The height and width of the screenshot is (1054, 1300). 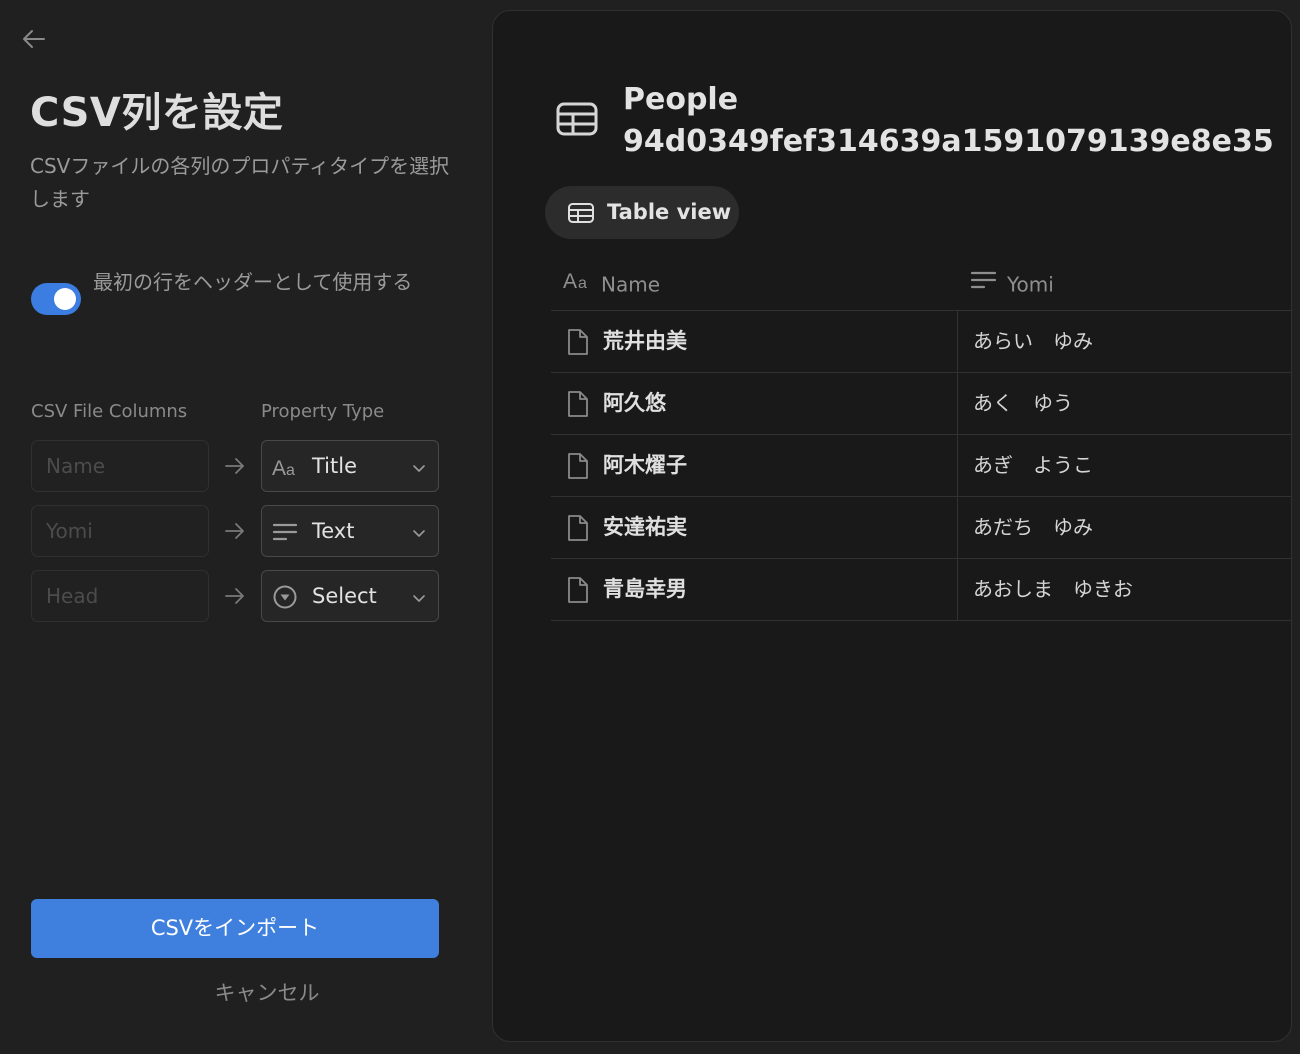 What do you see at coordinates (645, 589) in the screenshot?
I see `cell-name: 青島幸男` at bounding box center [645, 589].